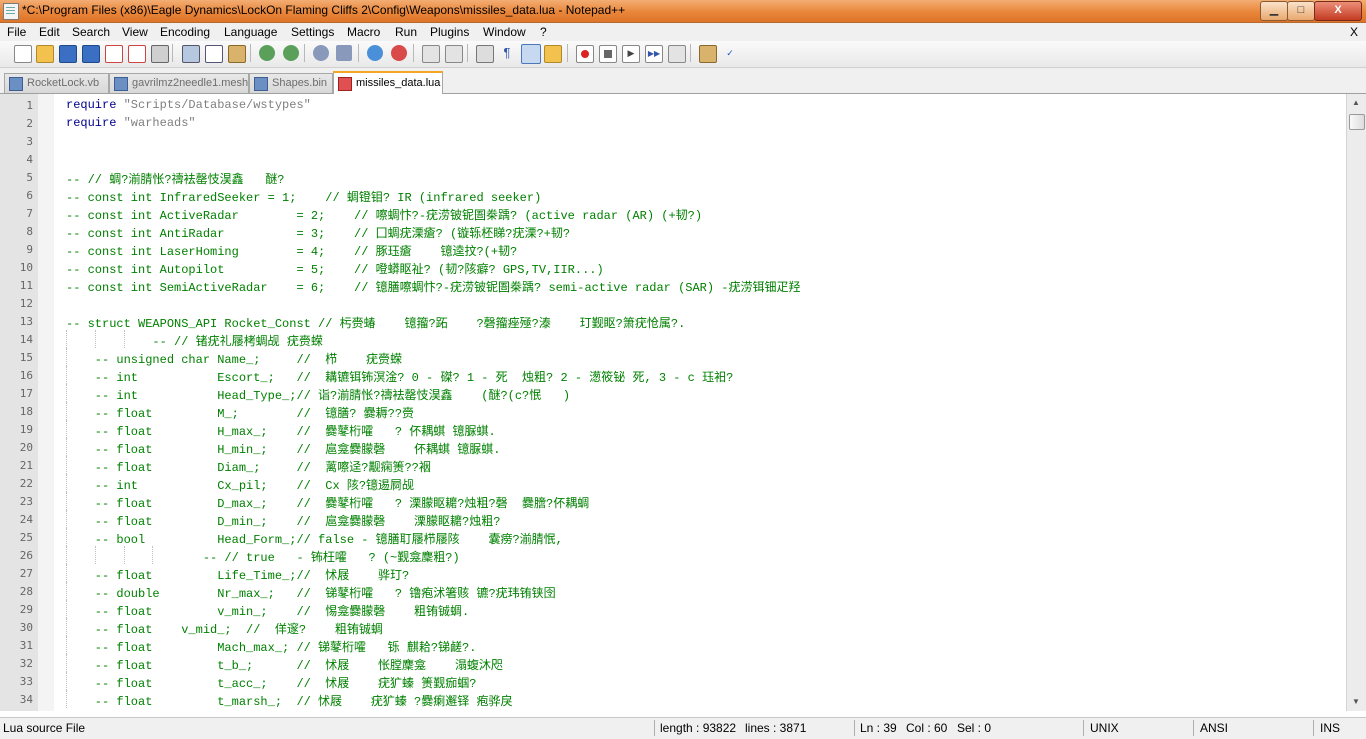  I want to click on menu-settings: Settings, so click(312, 32).